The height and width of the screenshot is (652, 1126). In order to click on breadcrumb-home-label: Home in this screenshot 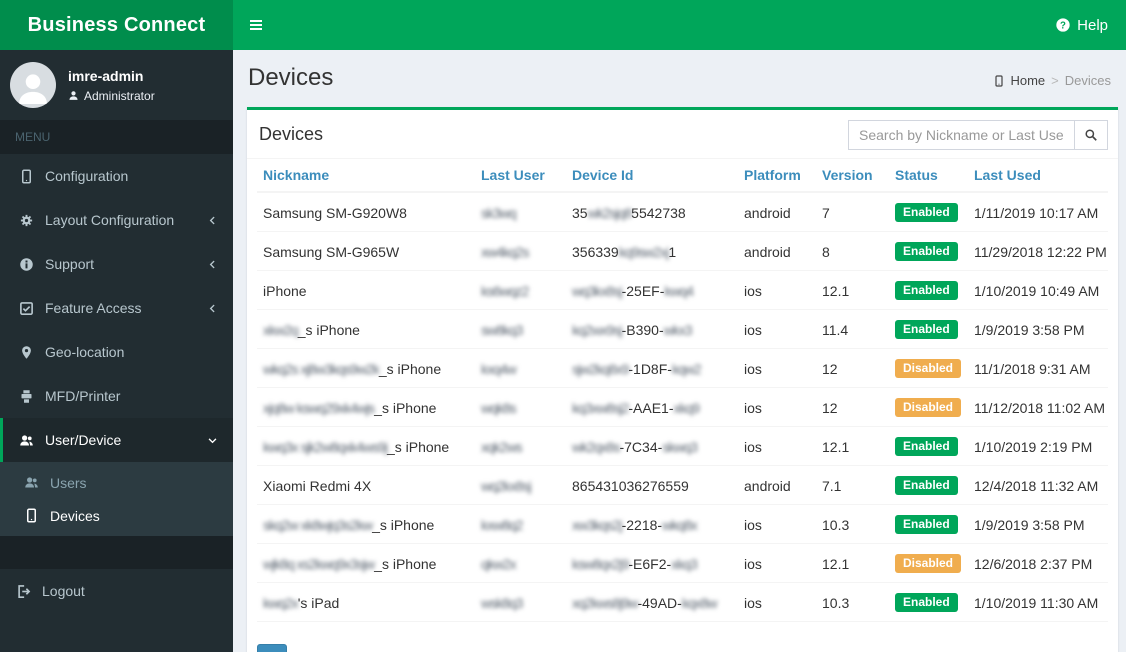, I will do `click(1028, 80)`.